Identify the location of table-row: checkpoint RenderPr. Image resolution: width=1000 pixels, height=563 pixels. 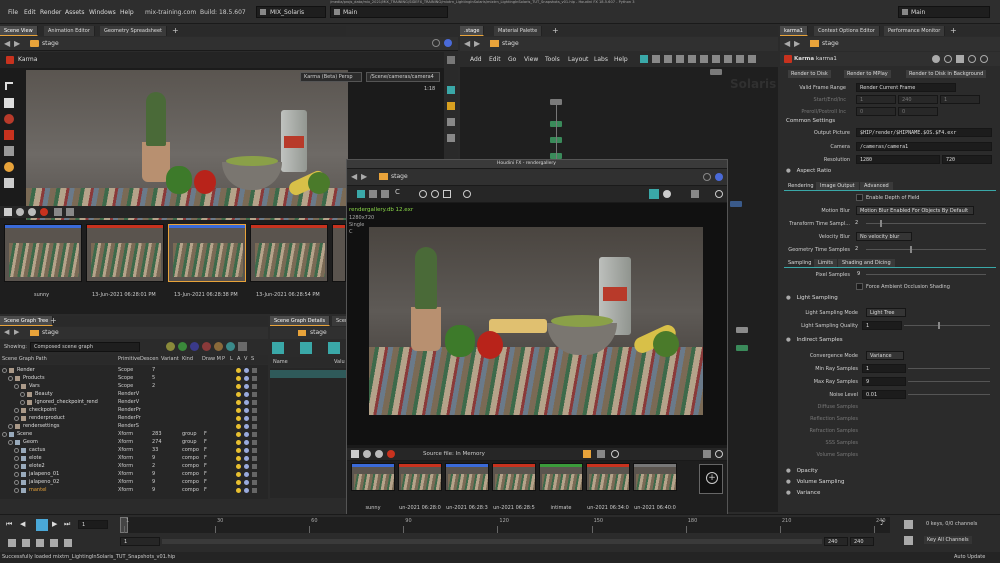
(134, 411).